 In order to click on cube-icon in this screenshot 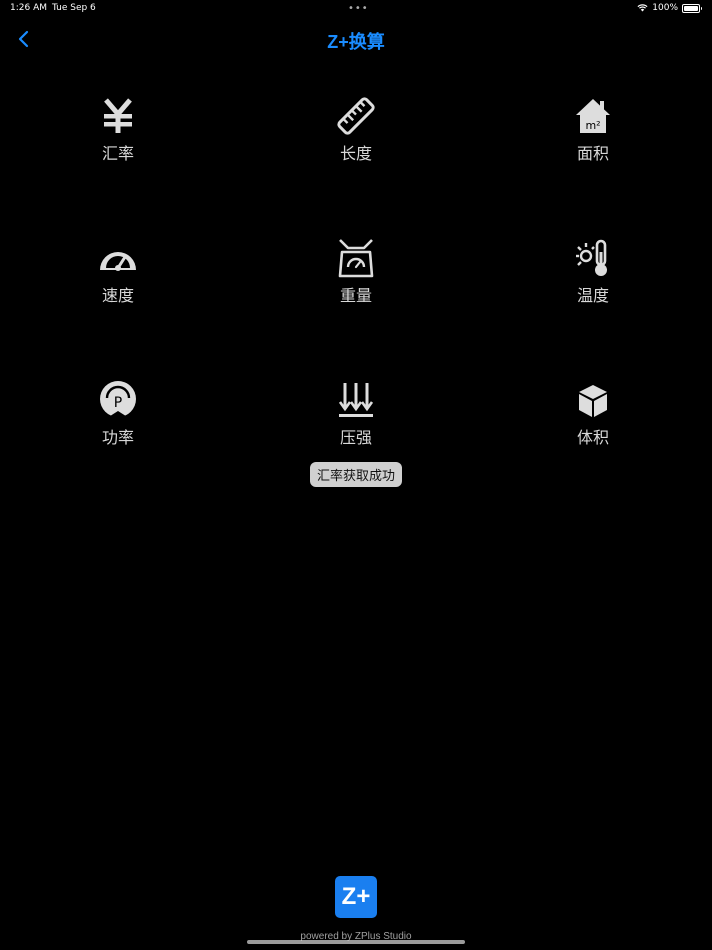, I will do `click(593, 401)`.